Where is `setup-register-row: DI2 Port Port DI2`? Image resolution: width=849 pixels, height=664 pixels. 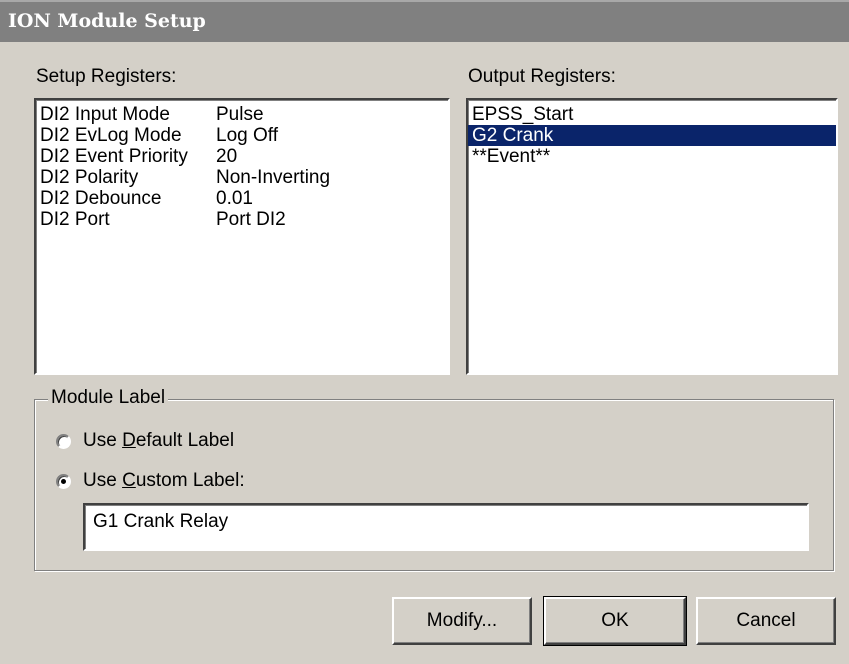
setup-register-row: DI2 Port Port DI2 is located at coordinates (242, 219).